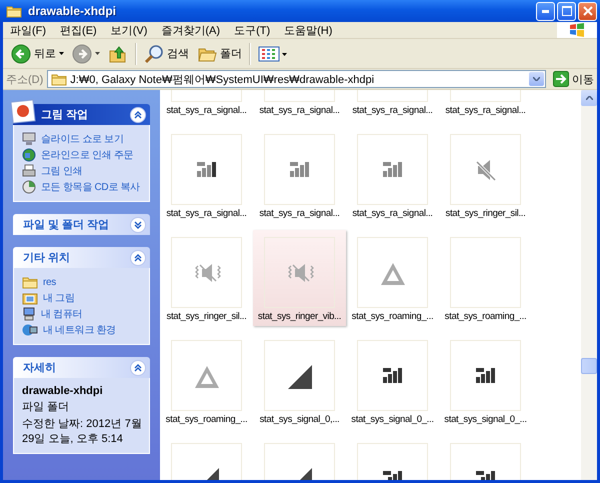 Image resolution: width=600 pixels, height=483 pixels. What do you see at coordinates (129, 30) in the screenshot?
I see `menu-item: 보기(V)` at bounding box center [129, 30].